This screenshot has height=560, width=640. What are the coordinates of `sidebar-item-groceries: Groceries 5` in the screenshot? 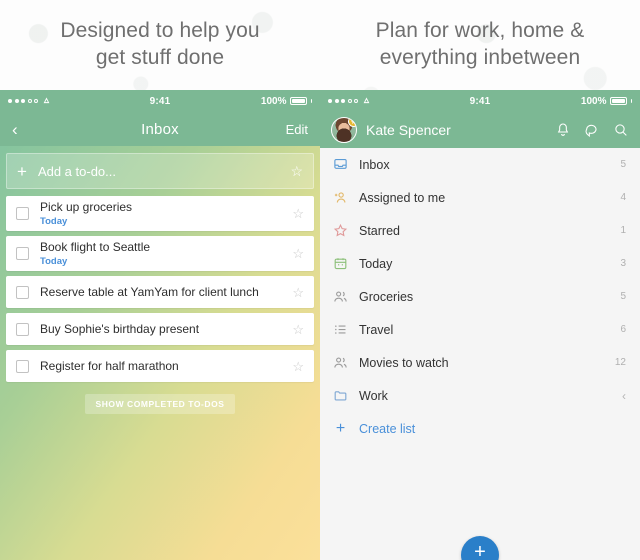 It's located at (480, 296).